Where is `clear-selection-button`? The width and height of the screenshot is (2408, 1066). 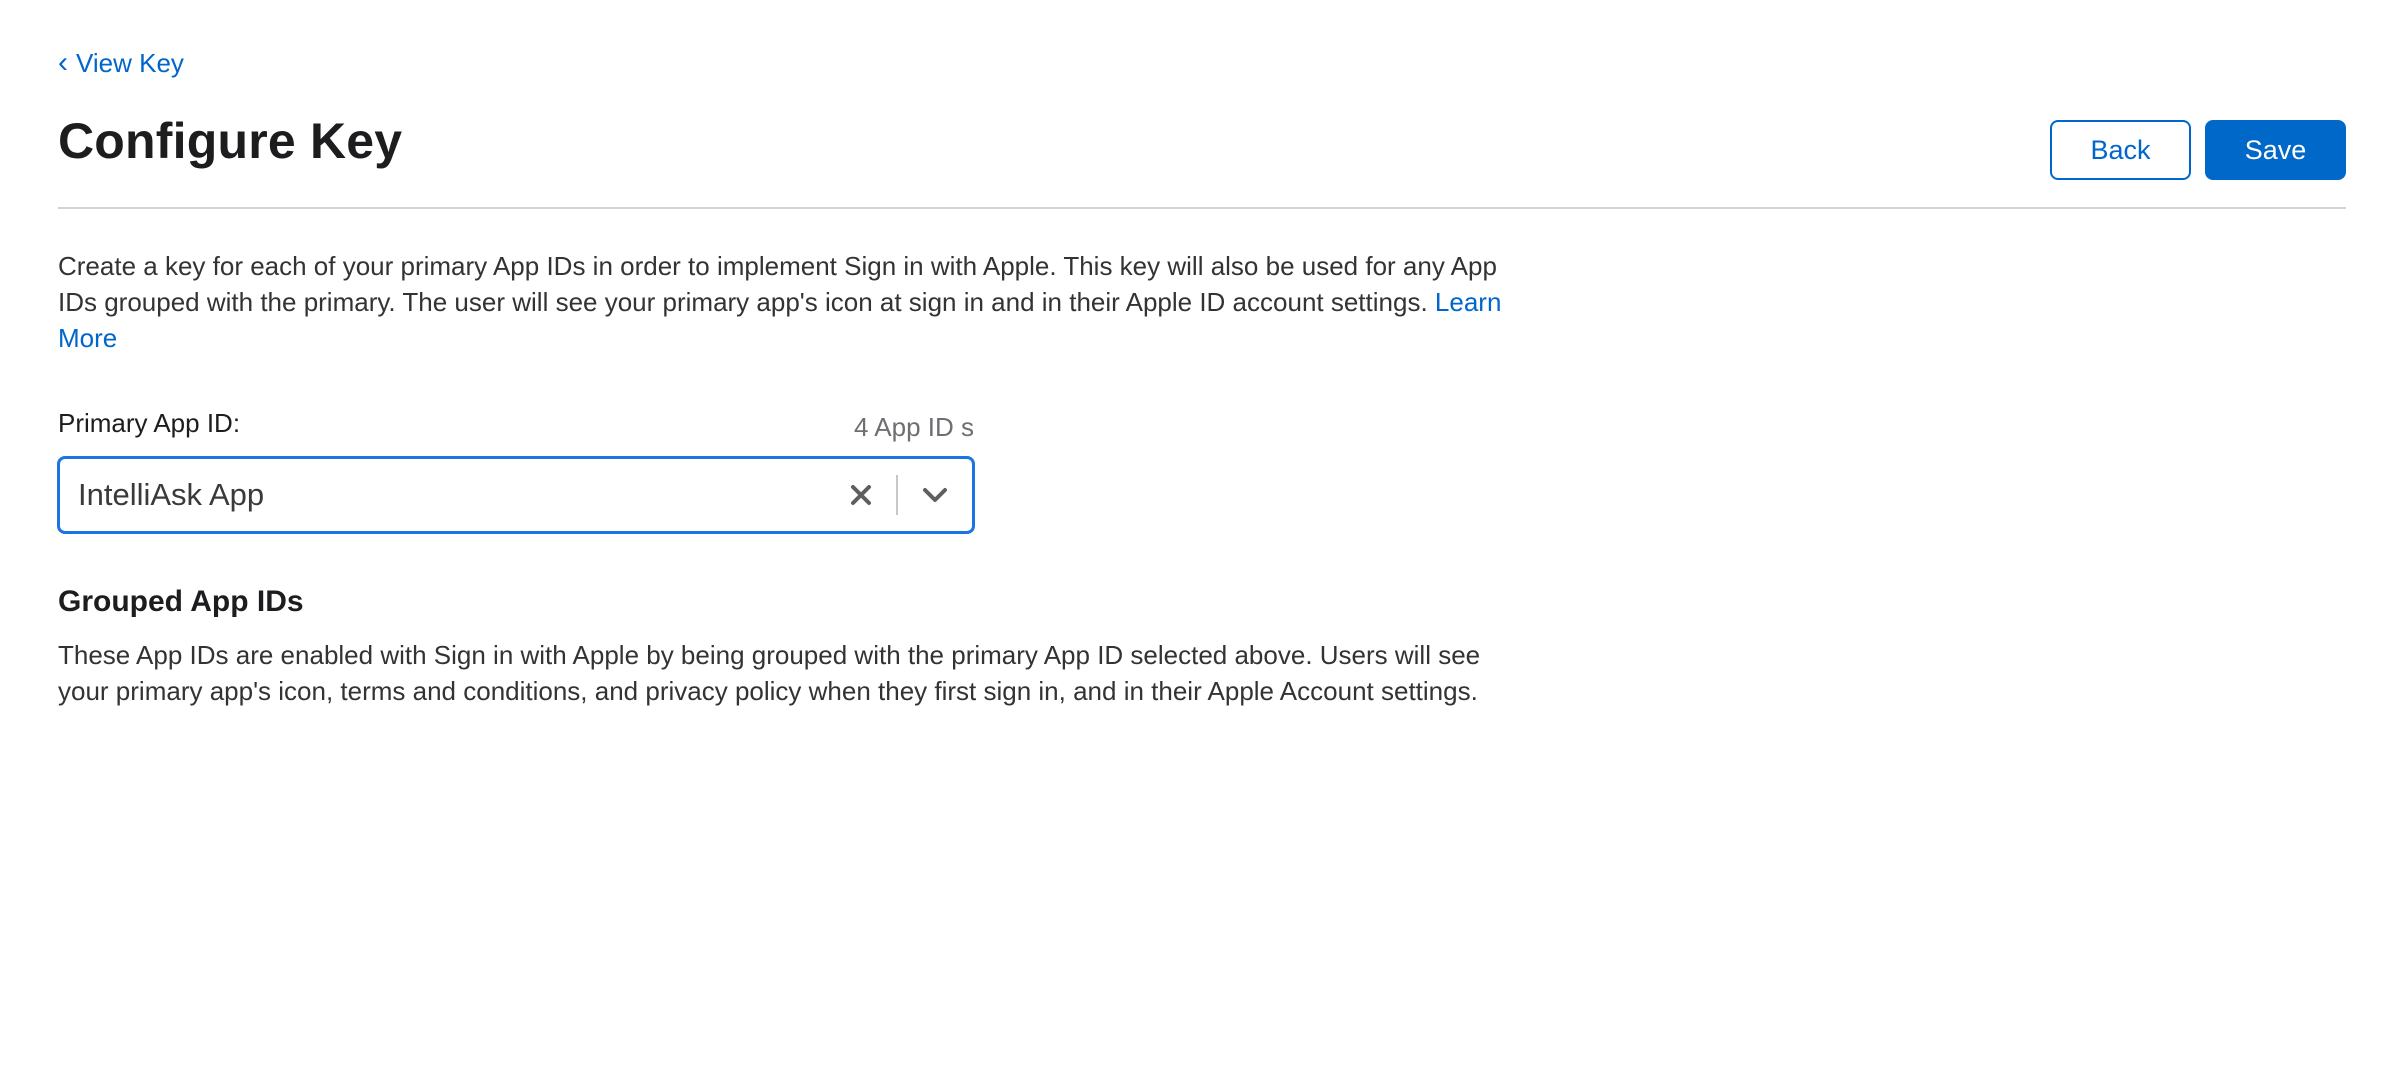
clear-selection-button is located at coordinates (861, 495).